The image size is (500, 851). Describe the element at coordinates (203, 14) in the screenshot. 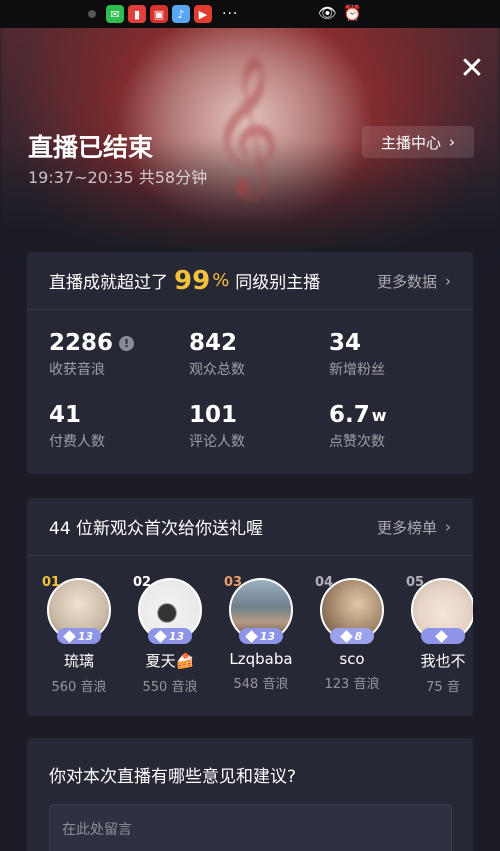

I see `video-icon: ▶` at that location.